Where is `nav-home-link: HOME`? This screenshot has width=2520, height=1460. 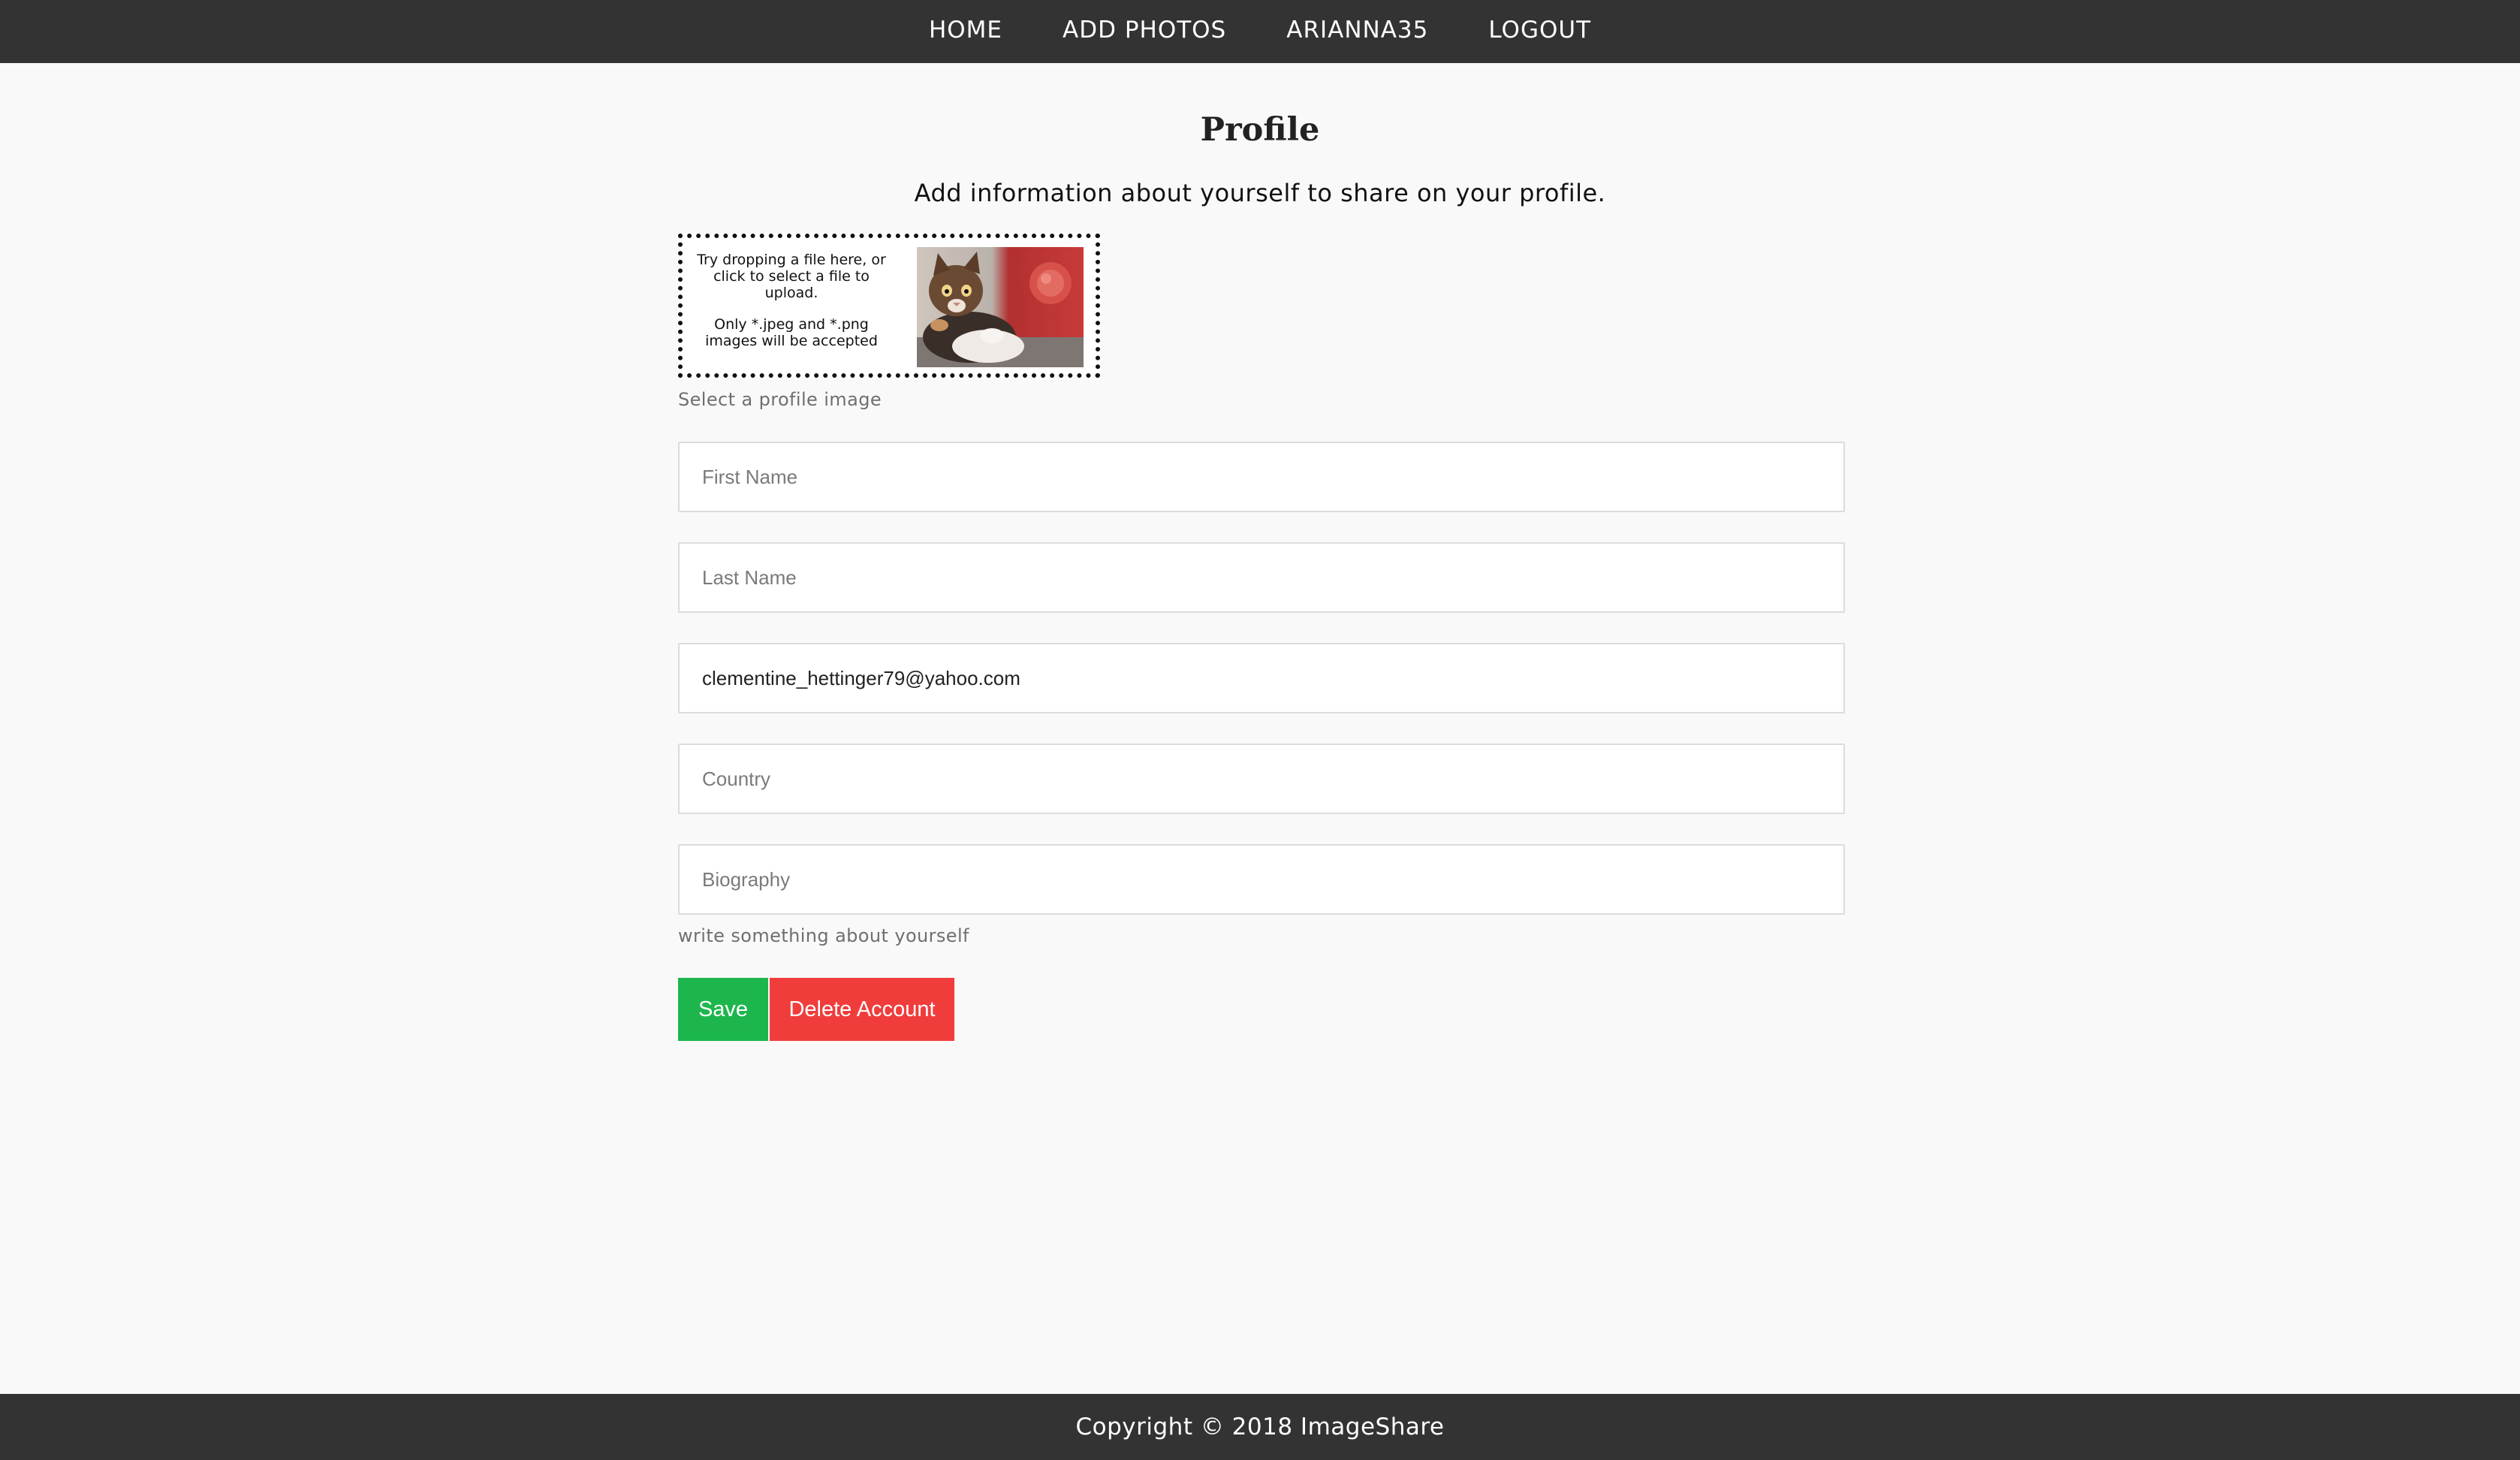
nav-home-link: HOME is located at coordinates (965, 32).